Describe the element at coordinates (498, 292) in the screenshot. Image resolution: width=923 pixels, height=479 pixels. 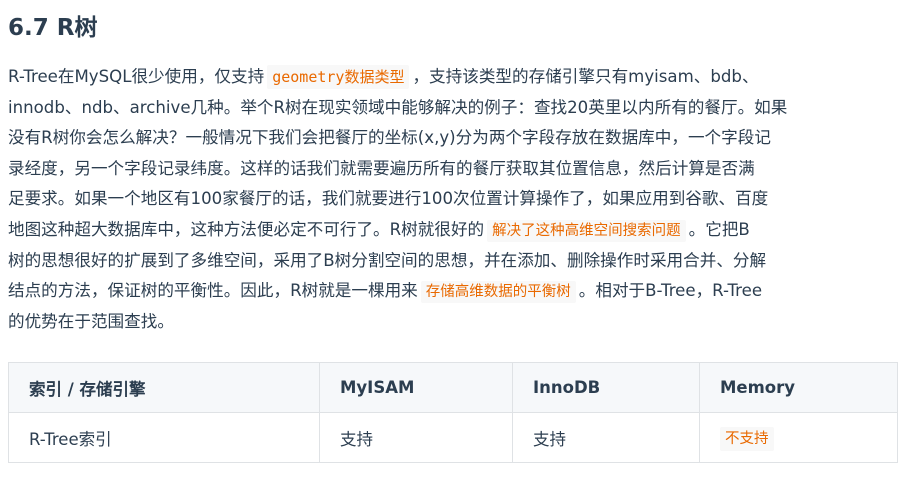
I see `highlight-balanced-tree: 存储高维数据的平衡树` at that location.